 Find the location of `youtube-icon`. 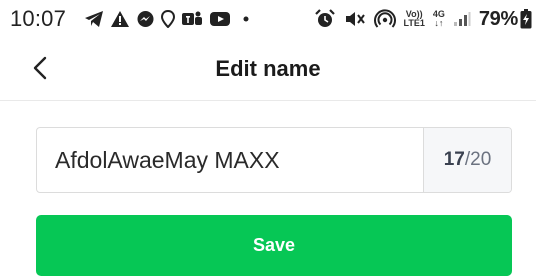

youtube-icon is located at coordinates (220, 19).